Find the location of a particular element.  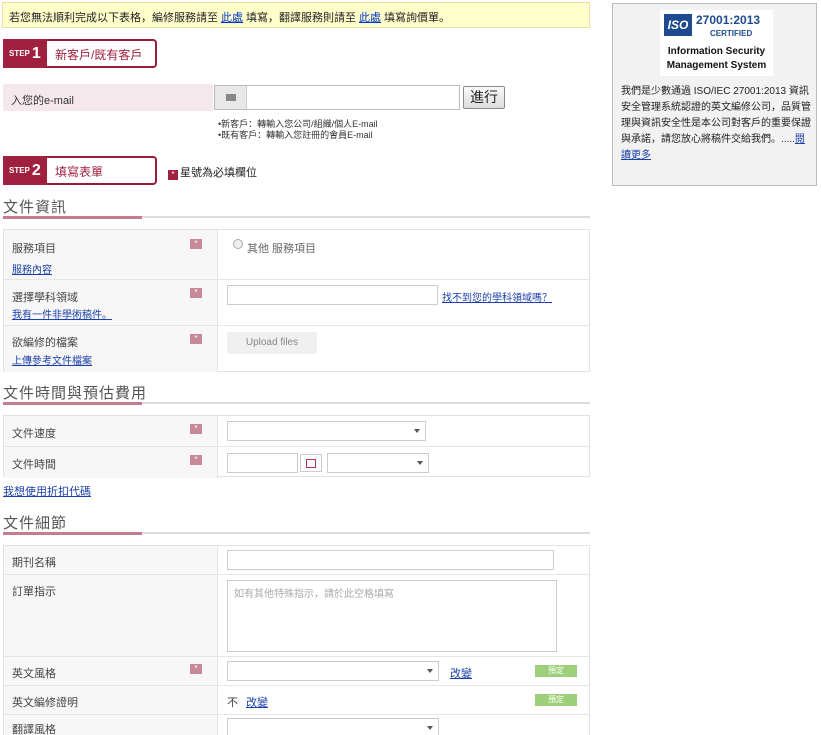

upload-files-button: Upload files is located at coordinates (272, 343).